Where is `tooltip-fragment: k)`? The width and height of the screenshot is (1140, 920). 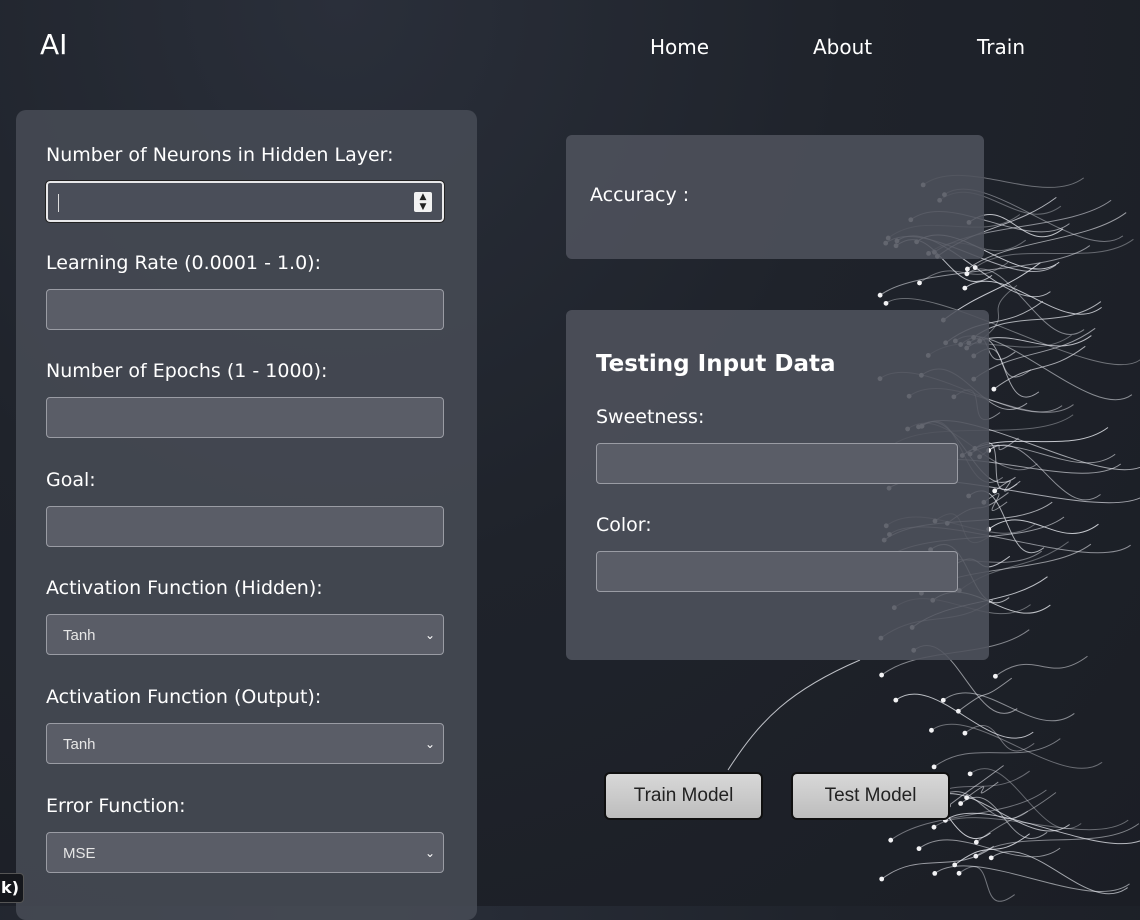
tooltip-fragment: k) is located at coordinates (12, 888).